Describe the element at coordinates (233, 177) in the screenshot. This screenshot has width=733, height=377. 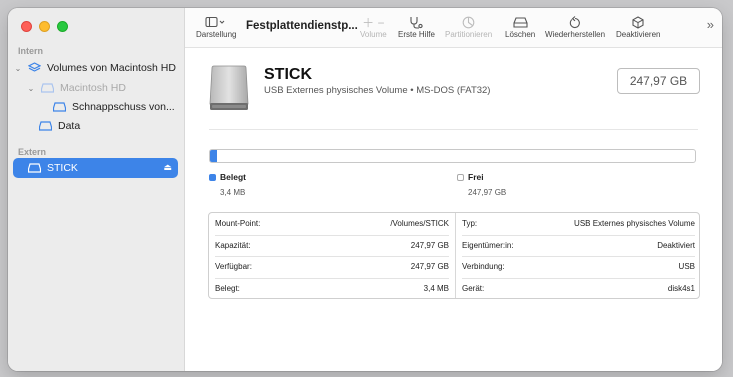
I see `legend-used-label: Belegt` at that location.